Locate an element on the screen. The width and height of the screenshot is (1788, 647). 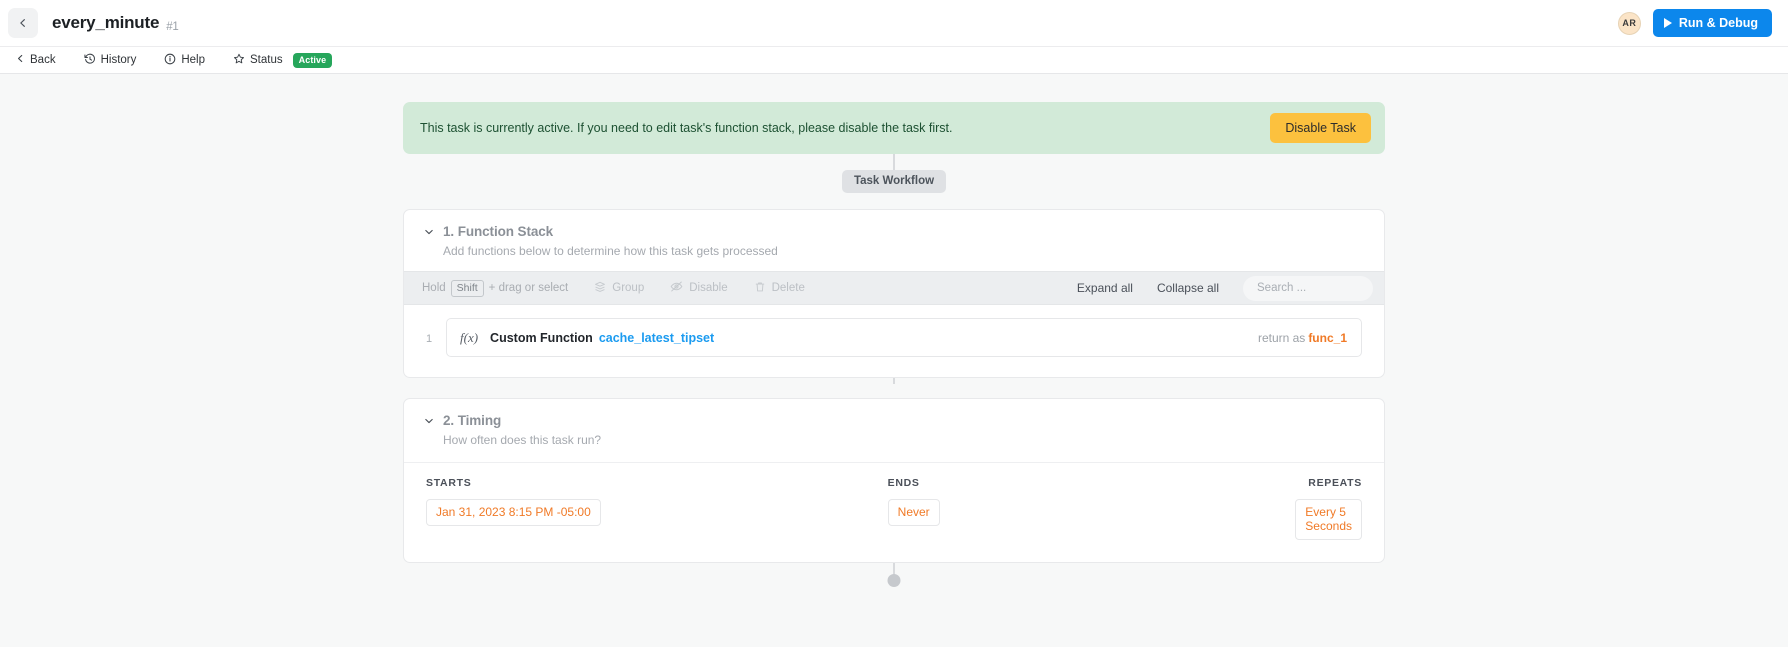
sub-nav: Back History Help Status Active is located at coordinates (894, 60).